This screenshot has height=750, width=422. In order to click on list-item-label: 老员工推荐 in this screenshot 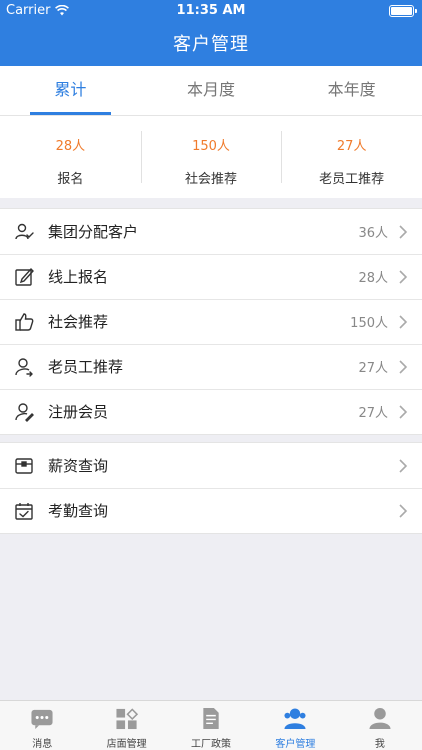, I will do `click(86, 367)`.